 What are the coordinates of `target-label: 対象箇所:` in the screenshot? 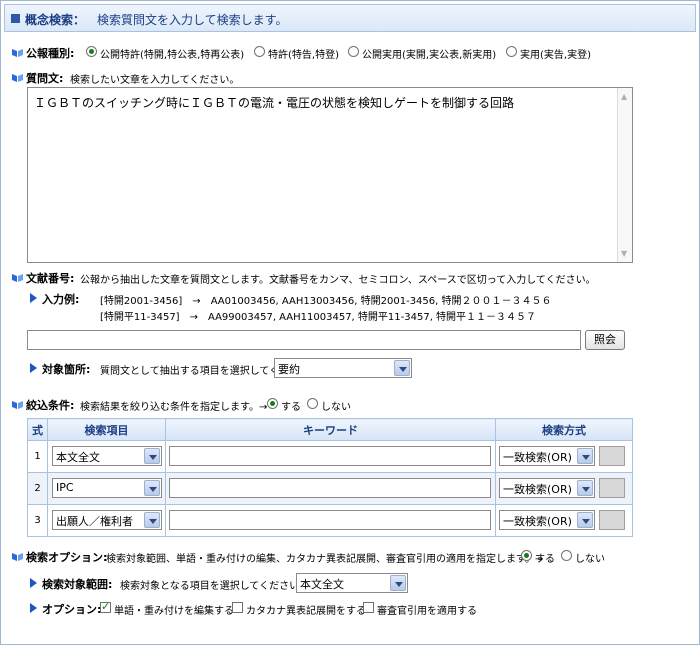 It's located at (66, 369).